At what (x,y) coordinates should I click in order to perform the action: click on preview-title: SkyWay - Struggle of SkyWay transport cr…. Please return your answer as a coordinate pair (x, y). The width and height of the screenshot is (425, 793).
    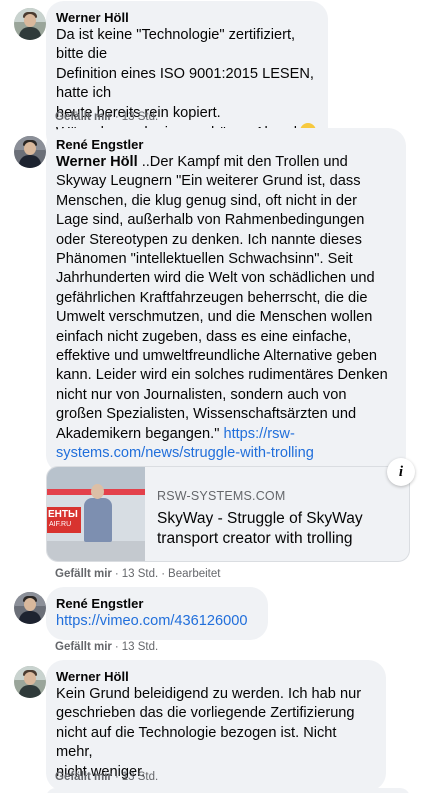
    Looking at the image, I should click on (277, 529).